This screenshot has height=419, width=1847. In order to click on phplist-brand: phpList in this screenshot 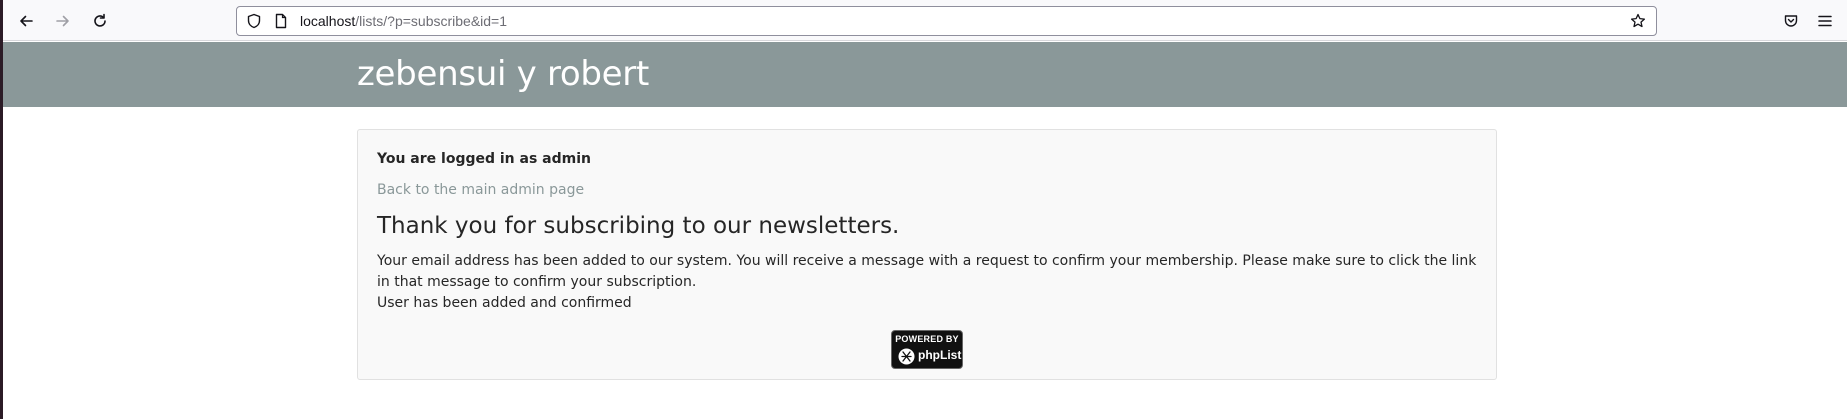, I will do `click(940, 355)`.